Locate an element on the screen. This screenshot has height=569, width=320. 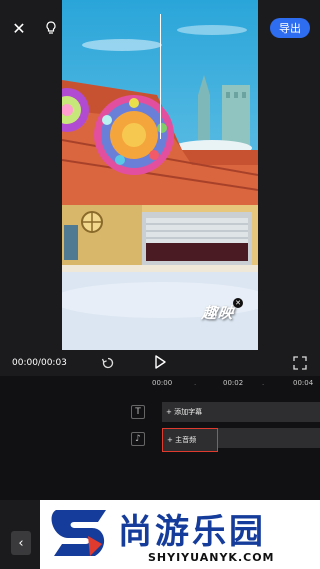
time-display: 00:00/00:03 is located at coordinates (39, 363).